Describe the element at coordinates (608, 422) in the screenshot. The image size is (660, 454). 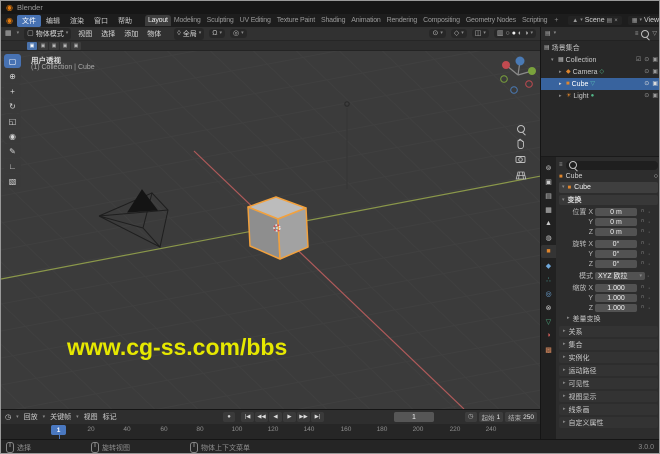
I see `section-custom-properties: ▸ 自定义属性` at that location.